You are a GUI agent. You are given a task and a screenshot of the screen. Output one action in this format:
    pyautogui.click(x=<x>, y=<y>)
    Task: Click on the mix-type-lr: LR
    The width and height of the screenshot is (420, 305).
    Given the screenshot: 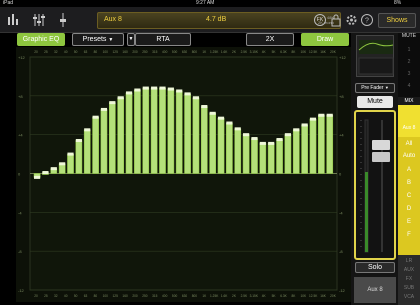 What is the action you would take?
    pyautogui.click(x=409, y=261)
    